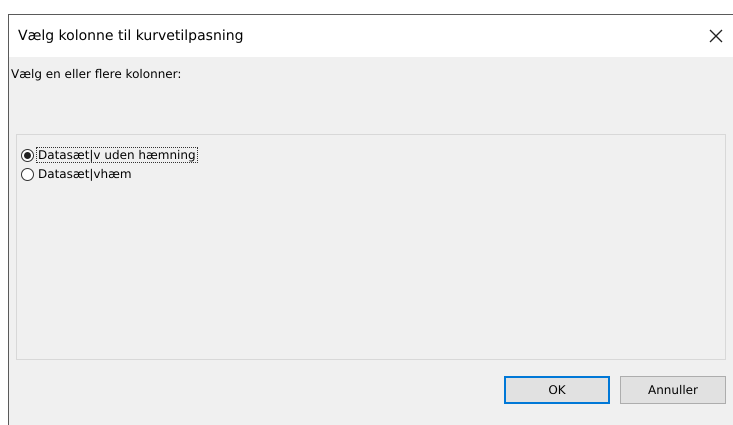  I want to click on dialog-button: OK, so click(557, 390).